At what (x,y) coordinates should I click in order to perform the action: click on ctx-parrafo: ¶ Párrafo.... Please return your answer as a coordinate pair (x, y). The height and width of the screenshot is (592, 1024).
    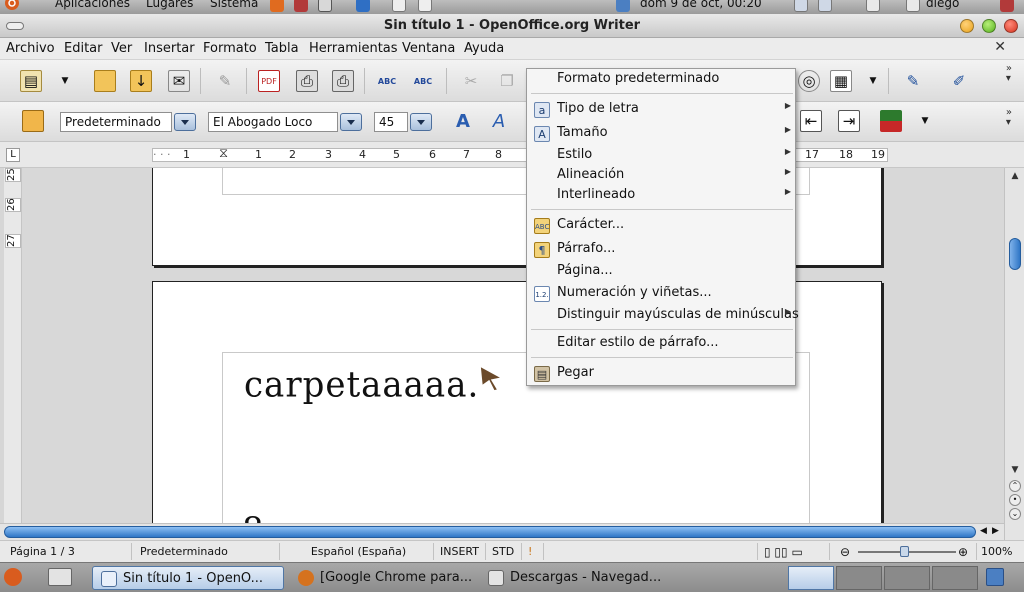
    Looking at the image, I should click on (661, 249).